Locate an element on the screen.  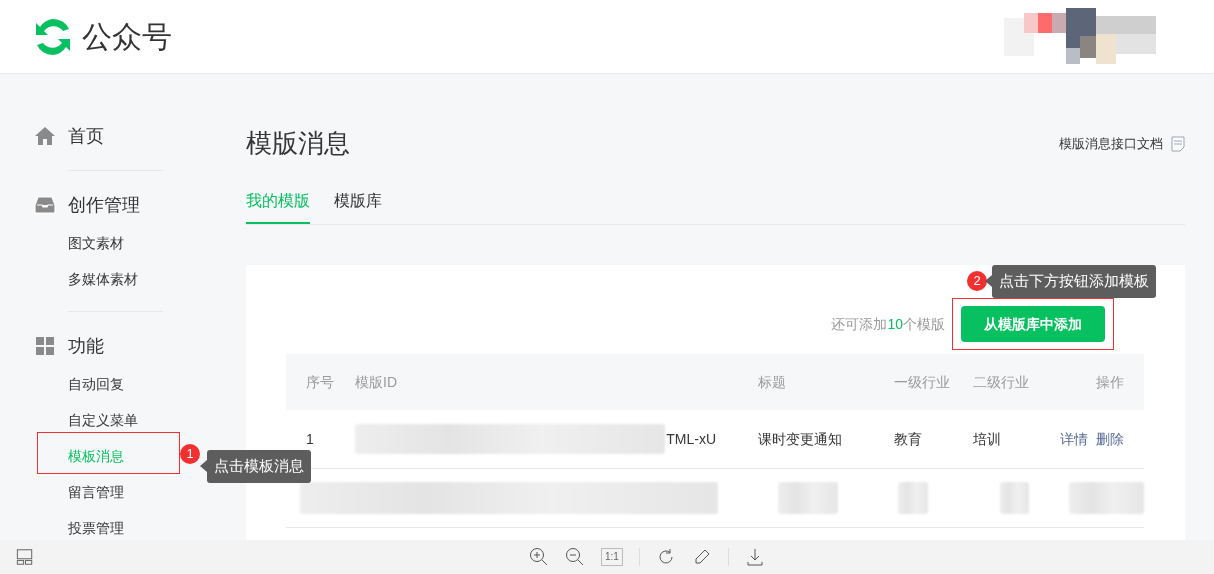
sidebar-item: 留言管理 is located at coordinates (79, 492).